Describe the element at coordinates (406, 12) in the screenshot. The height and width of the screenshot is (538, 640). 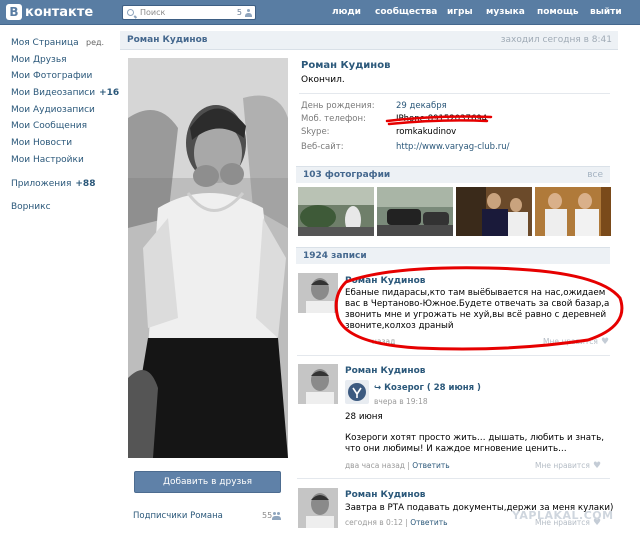
I see `nav-communities: сообщества` at that location.